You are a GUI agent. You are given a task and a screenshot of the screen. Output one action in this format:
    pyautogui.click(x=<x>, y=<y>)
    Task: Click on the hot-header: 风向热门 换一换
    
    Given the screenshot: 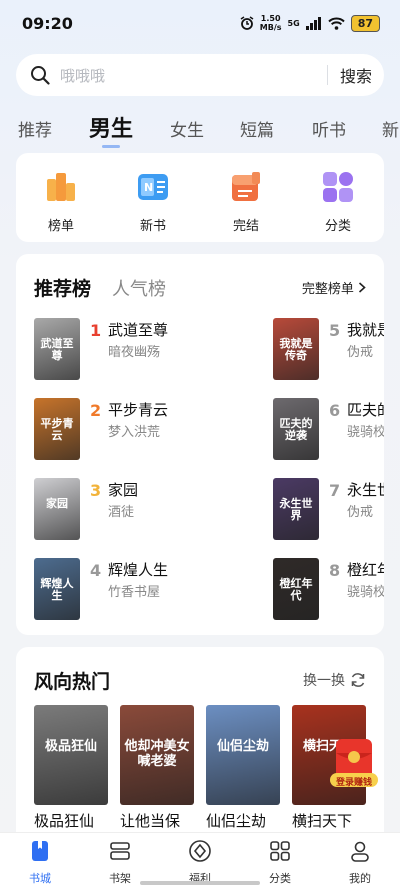 What is the action you would take?
    pyautogui.click(x=200, y=680)
    